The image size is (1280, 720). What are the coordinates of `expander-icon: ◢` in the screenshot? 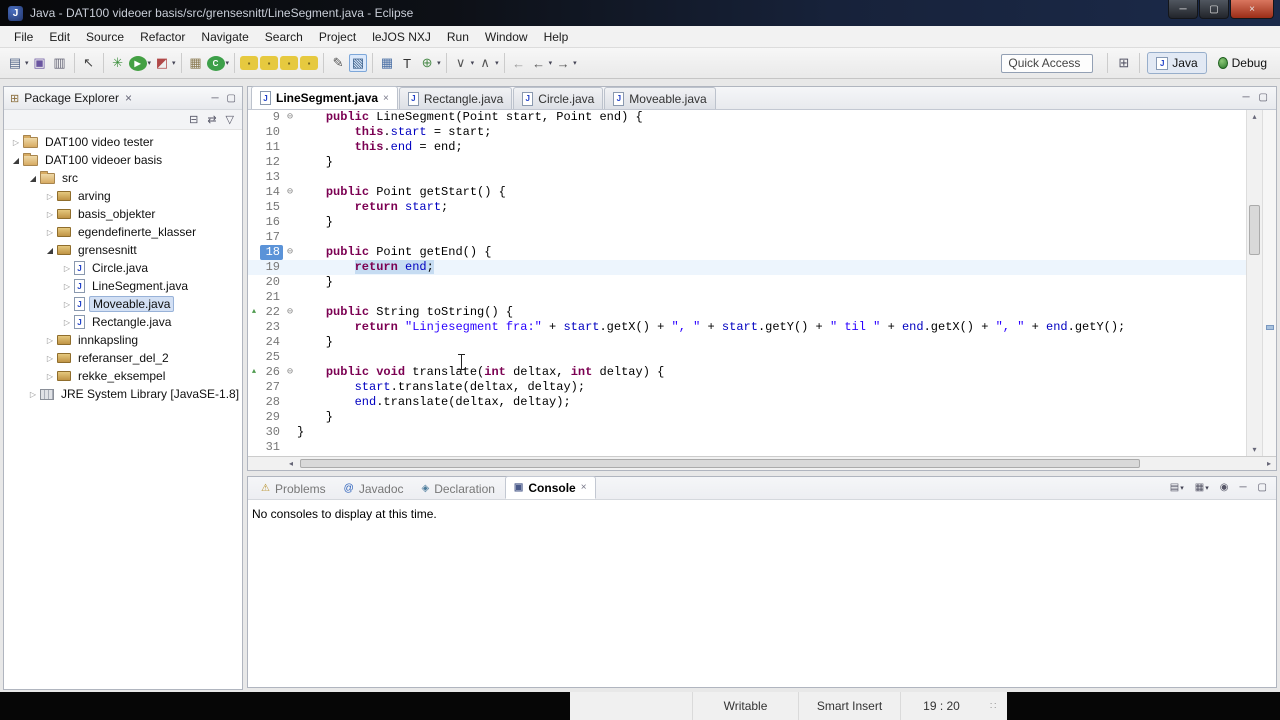 It's located at (16, 160).